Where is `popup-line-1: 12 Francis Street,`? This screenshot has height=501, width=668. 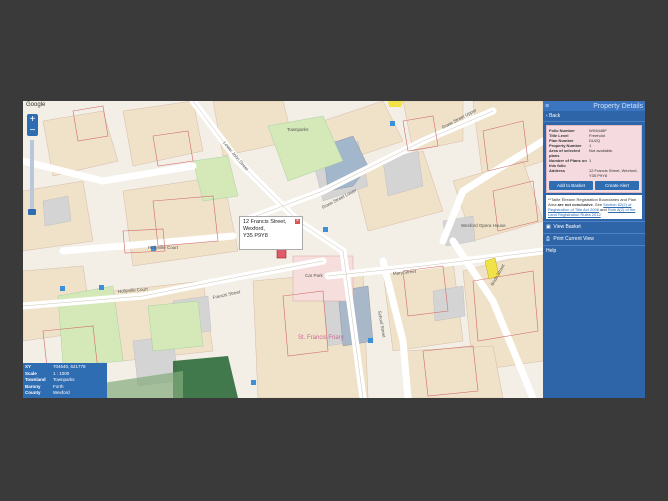
popup-line-1: 12 Francis Street, is located at coordinates (265, 222).